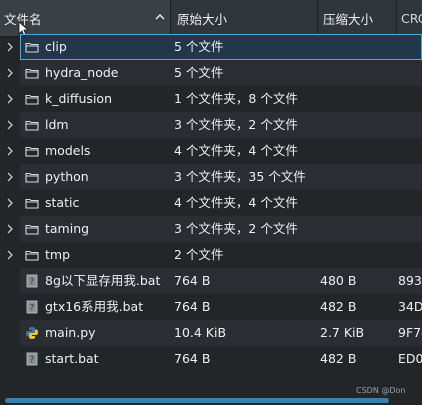 The image size is (422, 405). I want to click on file-row: ? gtx16系用我.bat 764 B 482 B 34D, so click(211, 307).